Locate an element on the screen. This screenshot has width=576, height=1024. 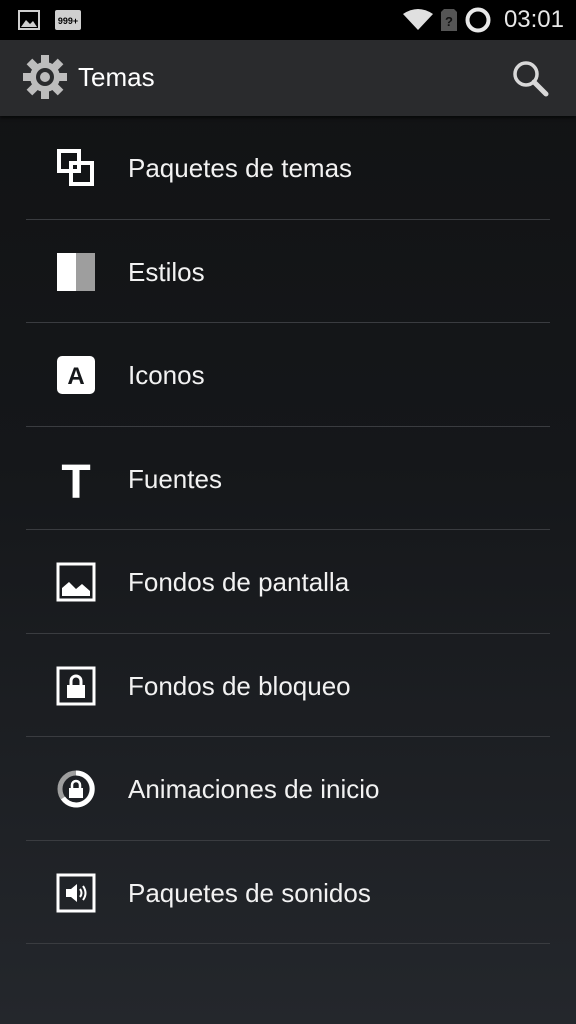
menu-item-label: Fondos de pantalla is located at coordinates (239, 582).